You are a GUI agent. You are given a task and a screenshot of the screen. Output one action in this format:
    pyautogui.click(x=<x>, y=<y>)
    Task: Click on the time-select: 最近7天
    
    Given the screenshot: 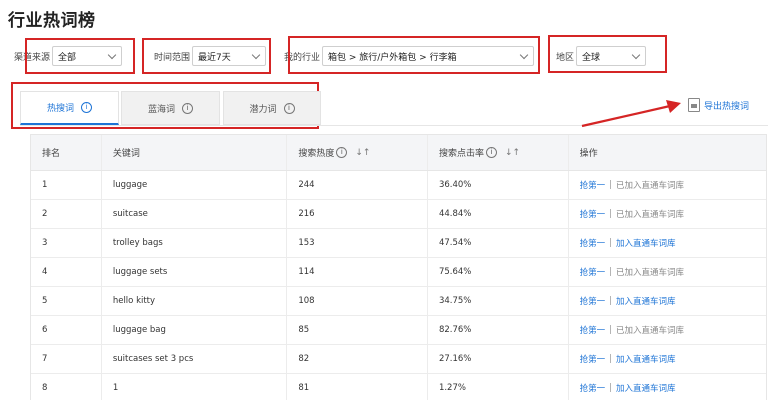 What is the action you would take?
    pyautogui.click(x=229, y=56)
    